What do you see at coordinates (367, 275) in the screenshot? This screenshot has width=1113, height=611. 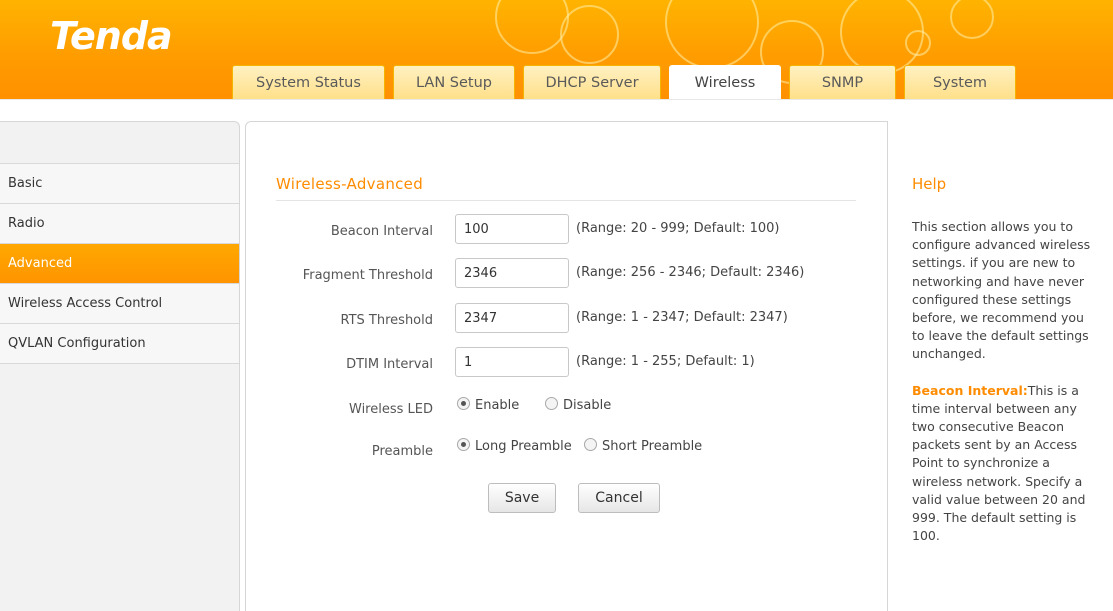 I see `fragment-threshold-label: Fragment Threshold` at bounding box center [367, 275].